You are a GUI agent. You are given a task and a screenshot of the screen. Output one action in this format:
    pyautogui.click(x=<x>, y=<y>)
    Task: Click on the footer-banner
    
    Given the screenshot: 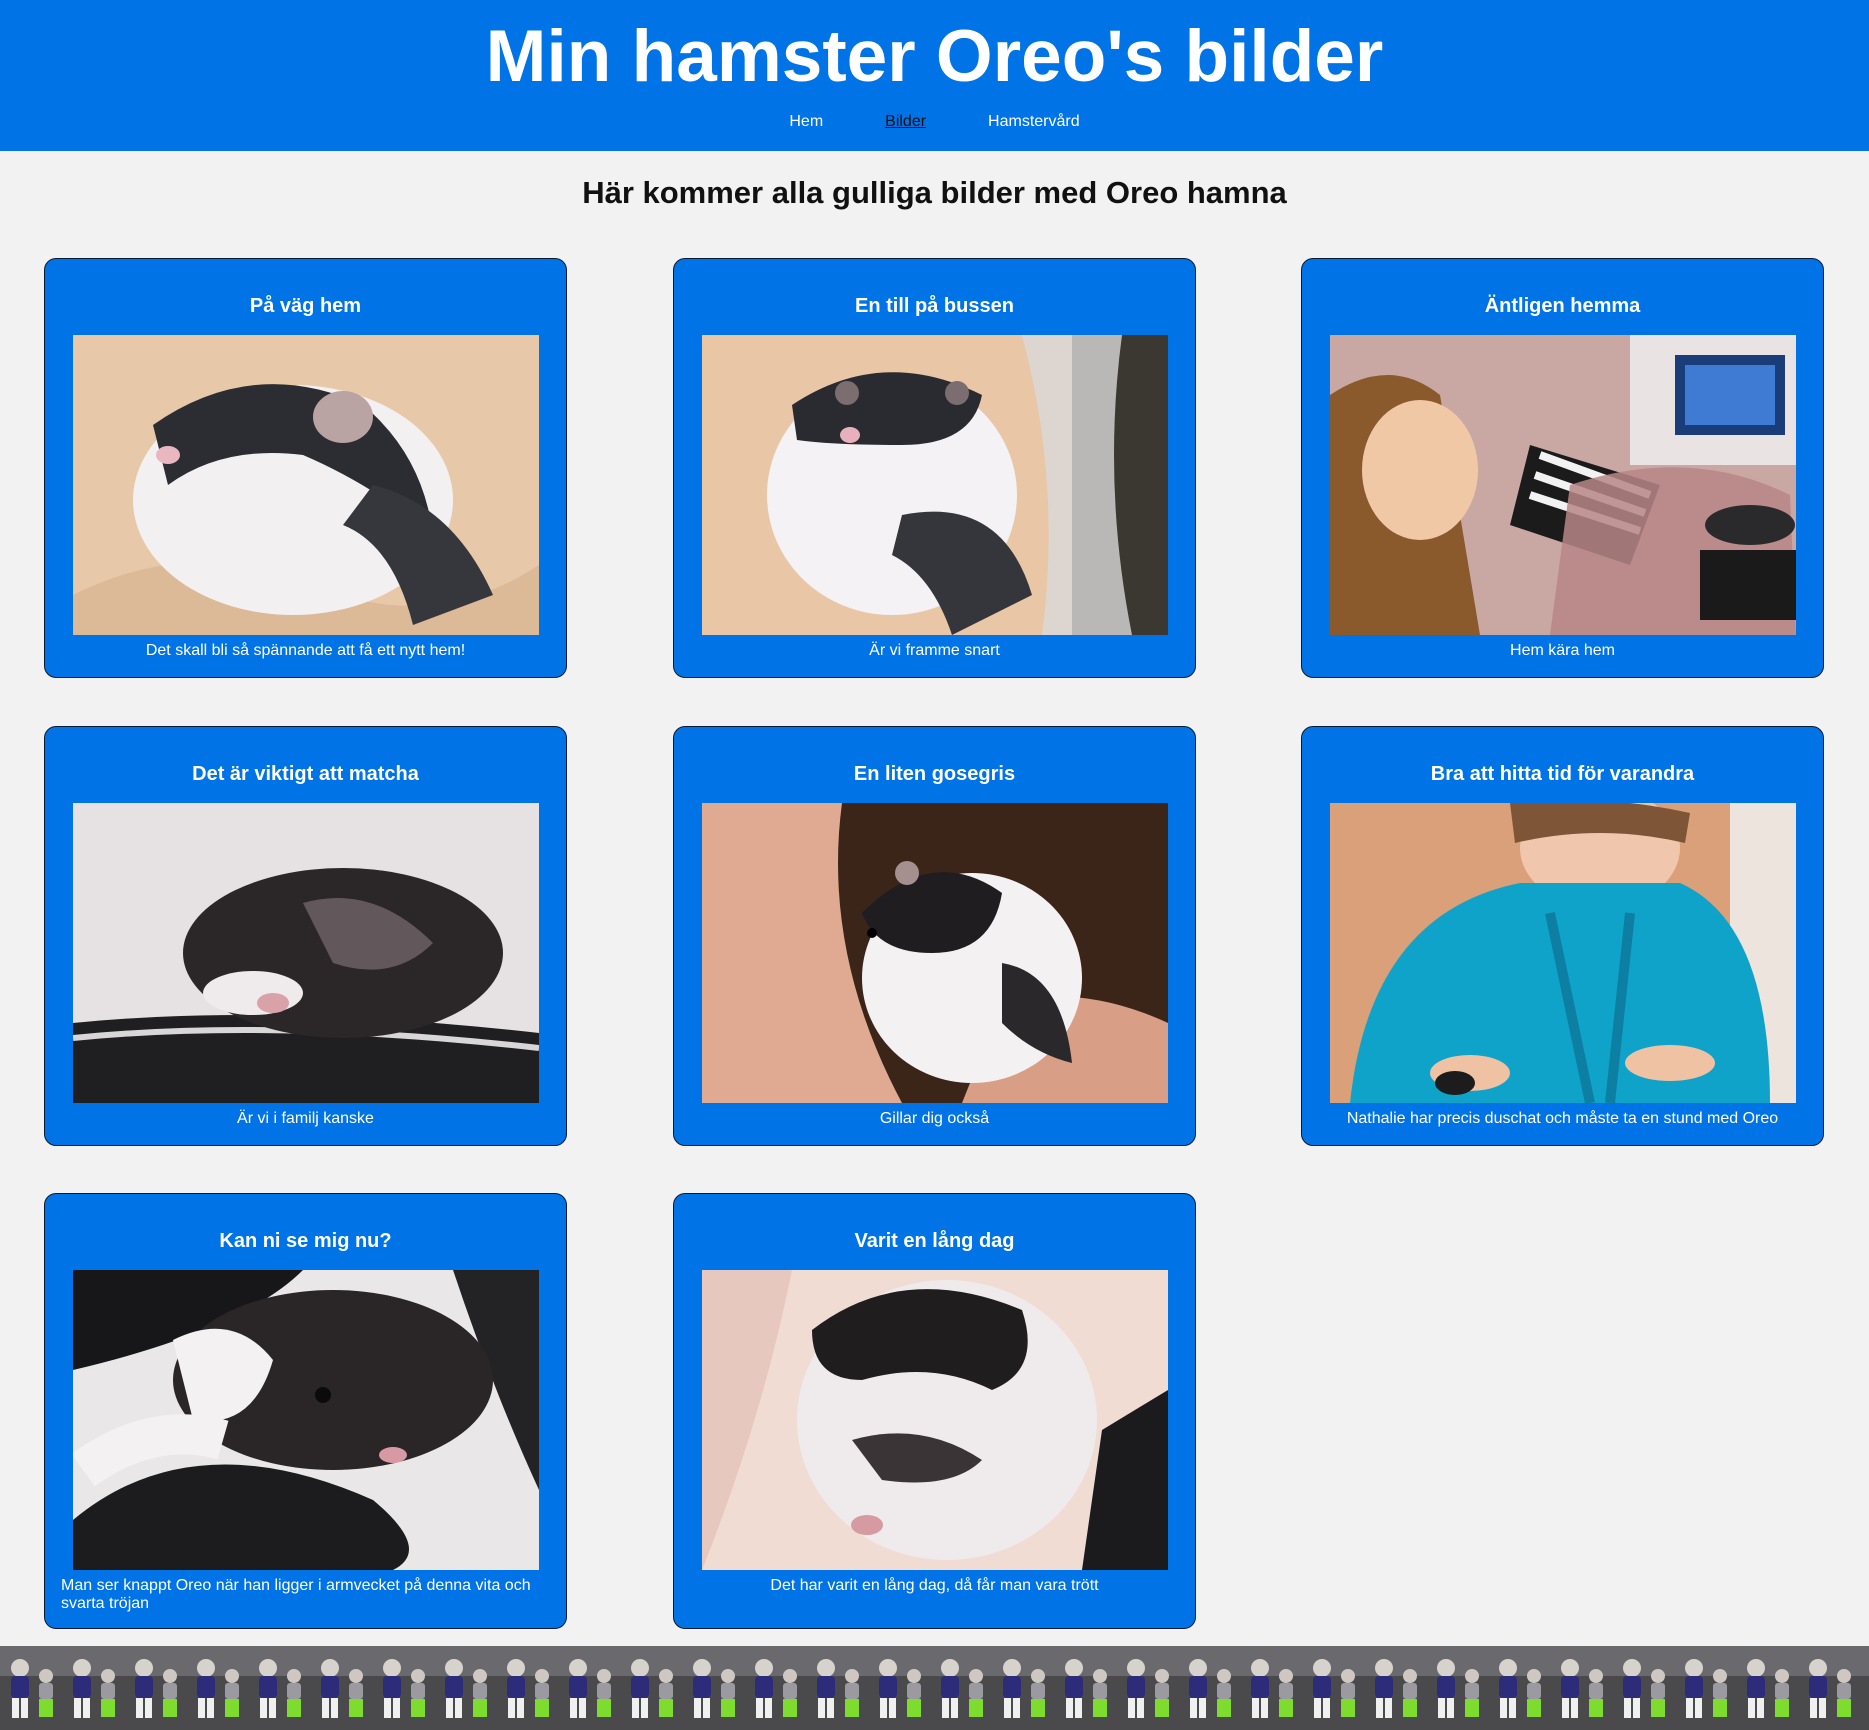 What is the action you would take?
    pyautogui.click(x=934, y=1688)
    